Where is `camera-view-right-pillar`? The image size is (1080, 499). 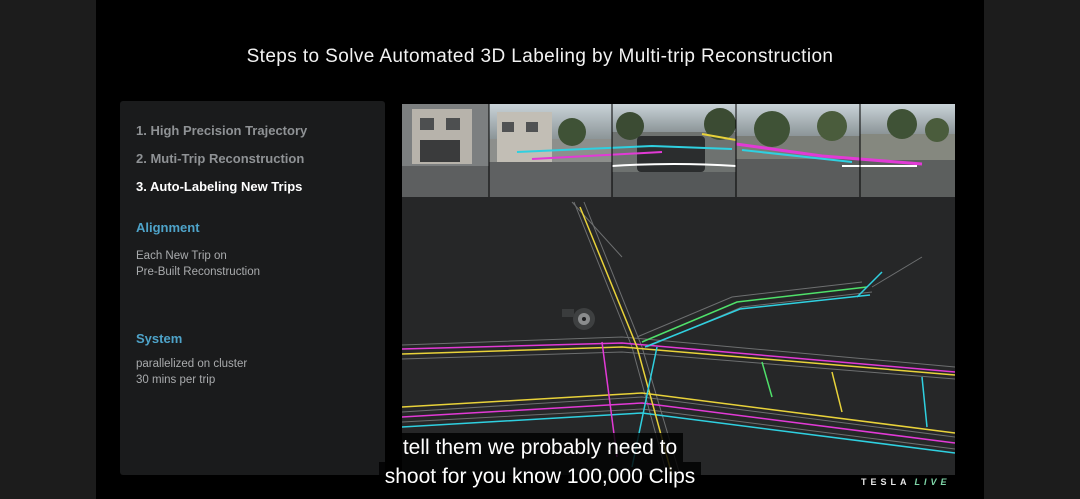 camera-view-right-pillar is located at coordinates (907, 150).